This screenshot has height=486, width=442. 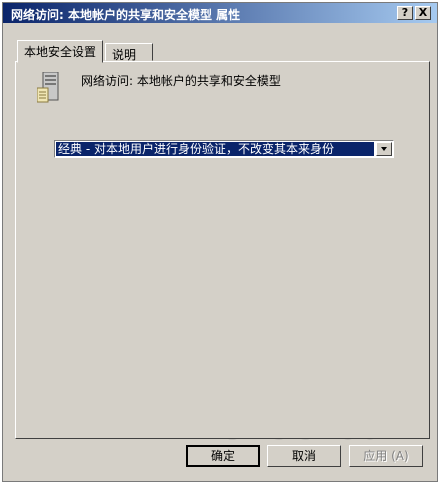 What do you see at coordinates (423, 13) in the screenshot?
I see `close-button: X` at bounding box center [423, 13].